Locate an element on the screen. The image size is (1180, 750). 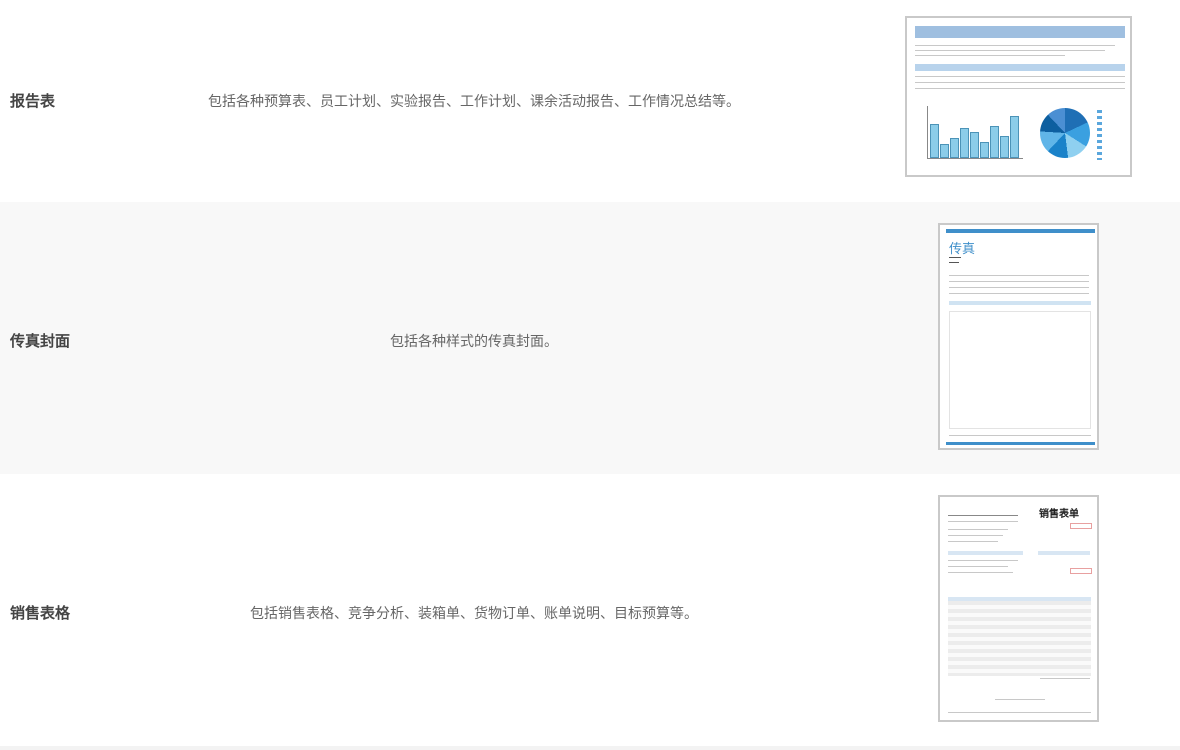
sales-ship-header is located at coordinates (1064, 553).